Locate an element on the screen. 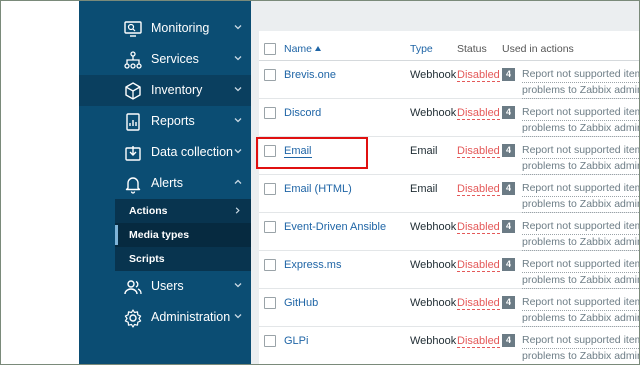 The width and height of the screenshot is (640, 365). sidebar-item-label: Monitoring is located at coordinates (180, 28).